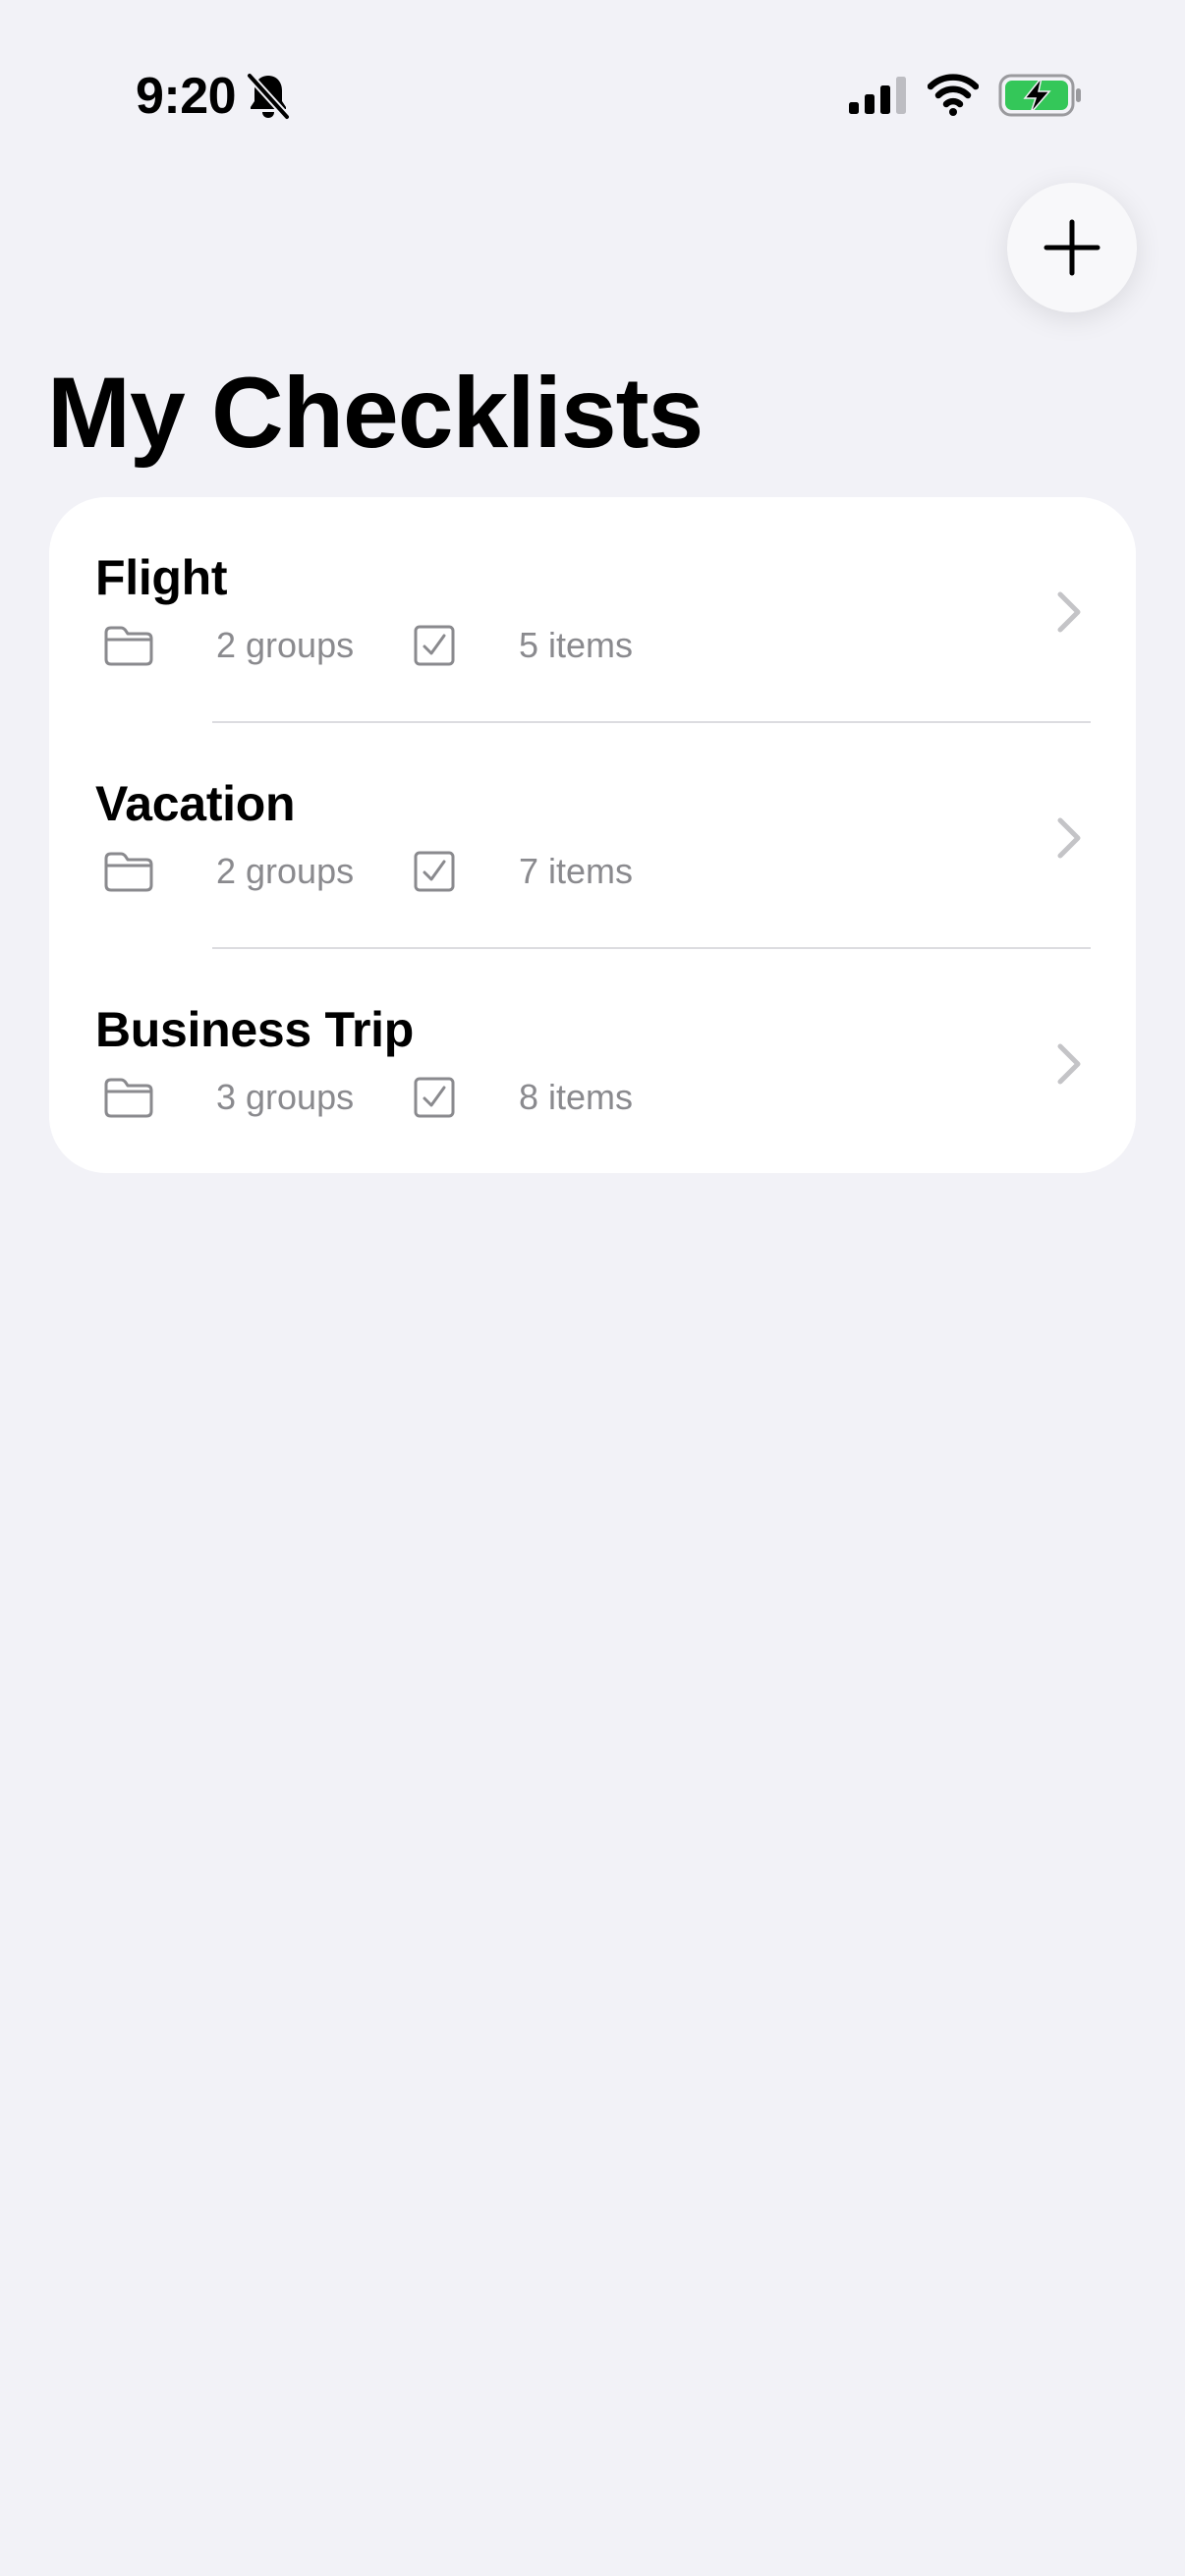 The width and height of the screenshot is (1185, 2576). What do you see at coordinates (255, 1029) in the screenshot?
I see `checklist-name: Business Trip` at bounding box center [255, 1029].